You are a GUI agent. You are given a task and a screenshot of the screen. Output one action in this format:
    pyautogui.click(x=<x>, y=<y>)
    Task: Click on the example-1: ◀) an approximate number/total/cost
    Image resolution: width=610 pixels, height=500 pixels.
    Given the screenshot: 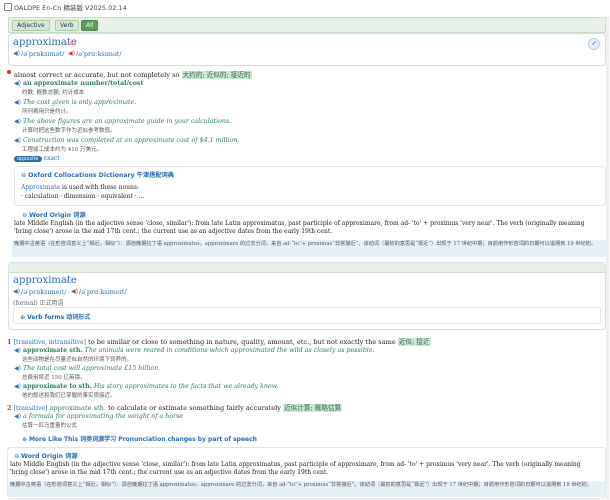 What is the action you would take?
    pyautogui.click(x=78, y=83)
    